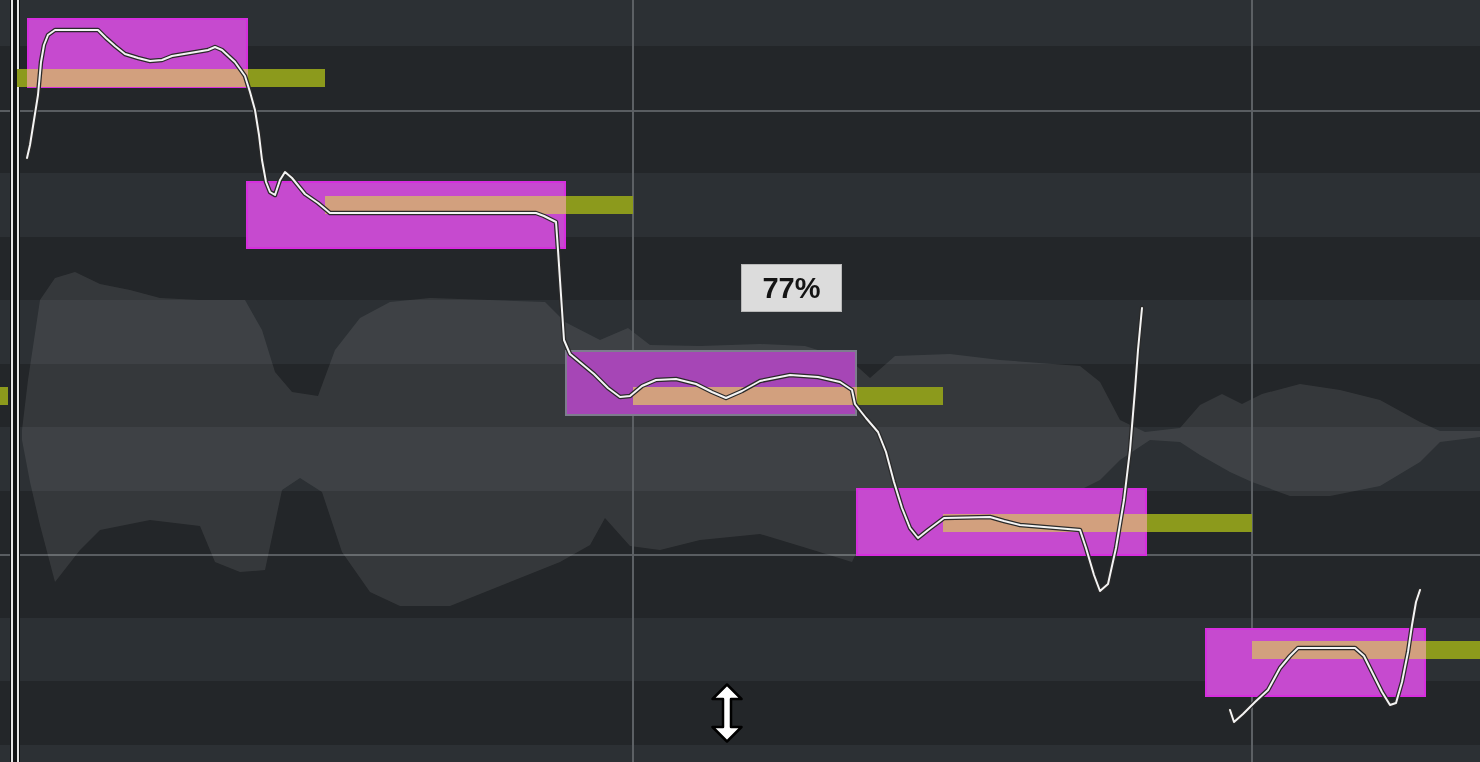 This screenshot has width=1480, height=762. Describe the element at coordinates (727, 713) in the screenshot. I see `double-arrow-cursor-icon` at that location.